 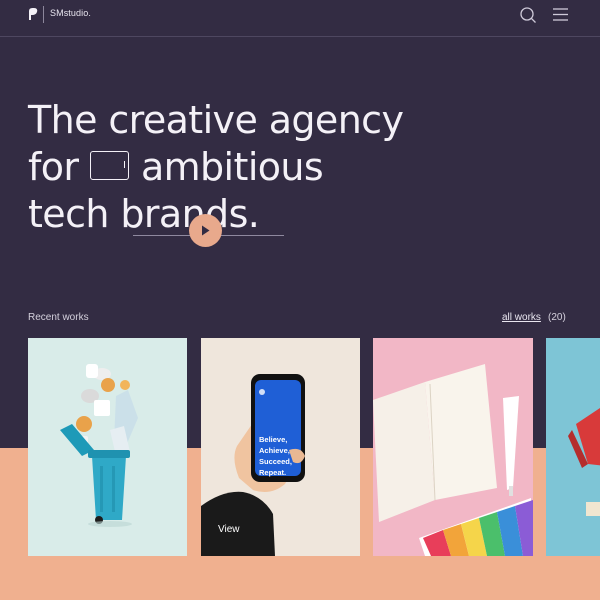 What do you see at coordinates (216, 120) in the screenshot?
I see `headline-line-1: The creative agency` at bounding box center [216, 120].